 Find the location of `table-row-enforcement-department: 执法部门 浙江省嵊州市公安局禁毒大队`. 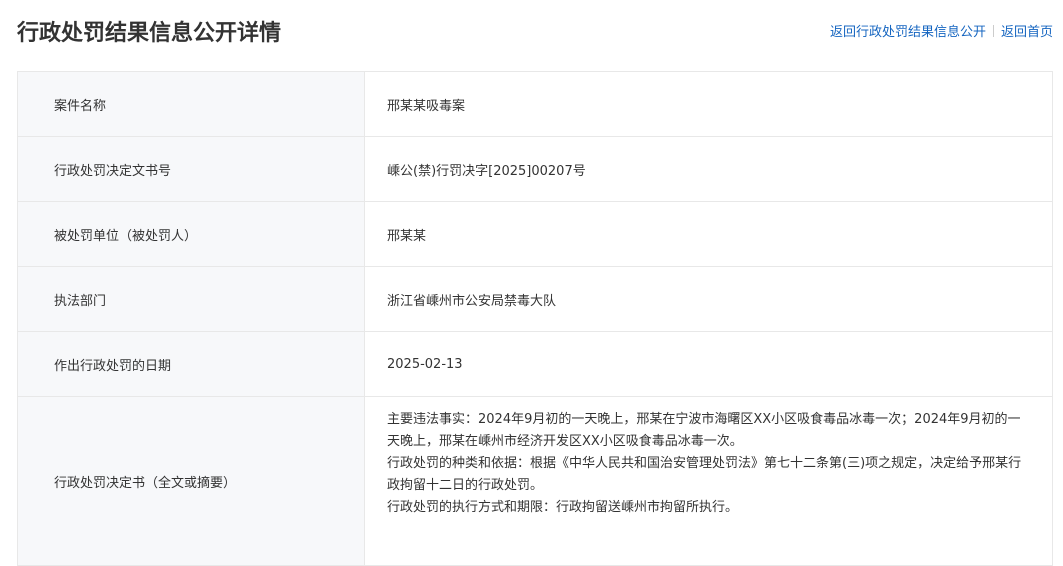

table-row-enforcement-department: 执法部门 浙江省嵊州市公安局禁毒大队 is located at coordinates (535, 299).